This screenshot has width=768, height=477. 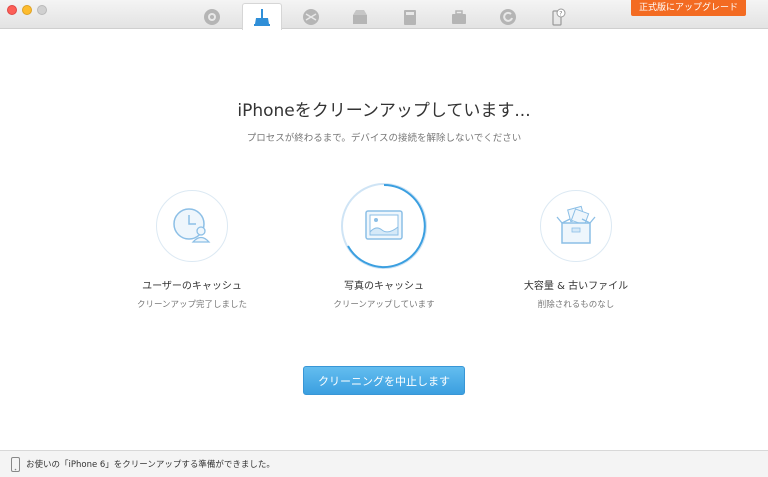 I want to click on toolbar-file-manager, so click(x=311, y=16).